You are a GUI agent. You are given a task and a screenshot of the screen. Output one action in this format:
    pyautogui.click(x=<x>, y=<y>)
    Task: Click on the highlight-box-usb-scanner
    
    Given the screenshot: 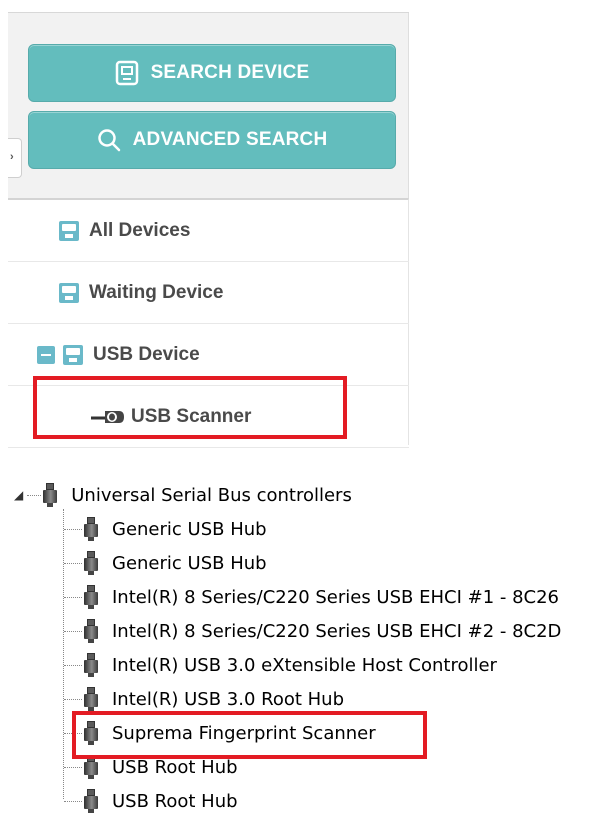 What is the action you would take?
    pyautogui.click(x=190, y=407)
    